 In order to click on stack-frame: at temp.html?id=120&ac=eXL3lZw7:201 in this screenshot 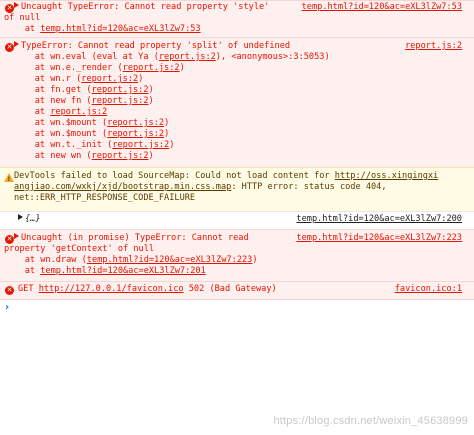, I will do `click(105, 271)`.